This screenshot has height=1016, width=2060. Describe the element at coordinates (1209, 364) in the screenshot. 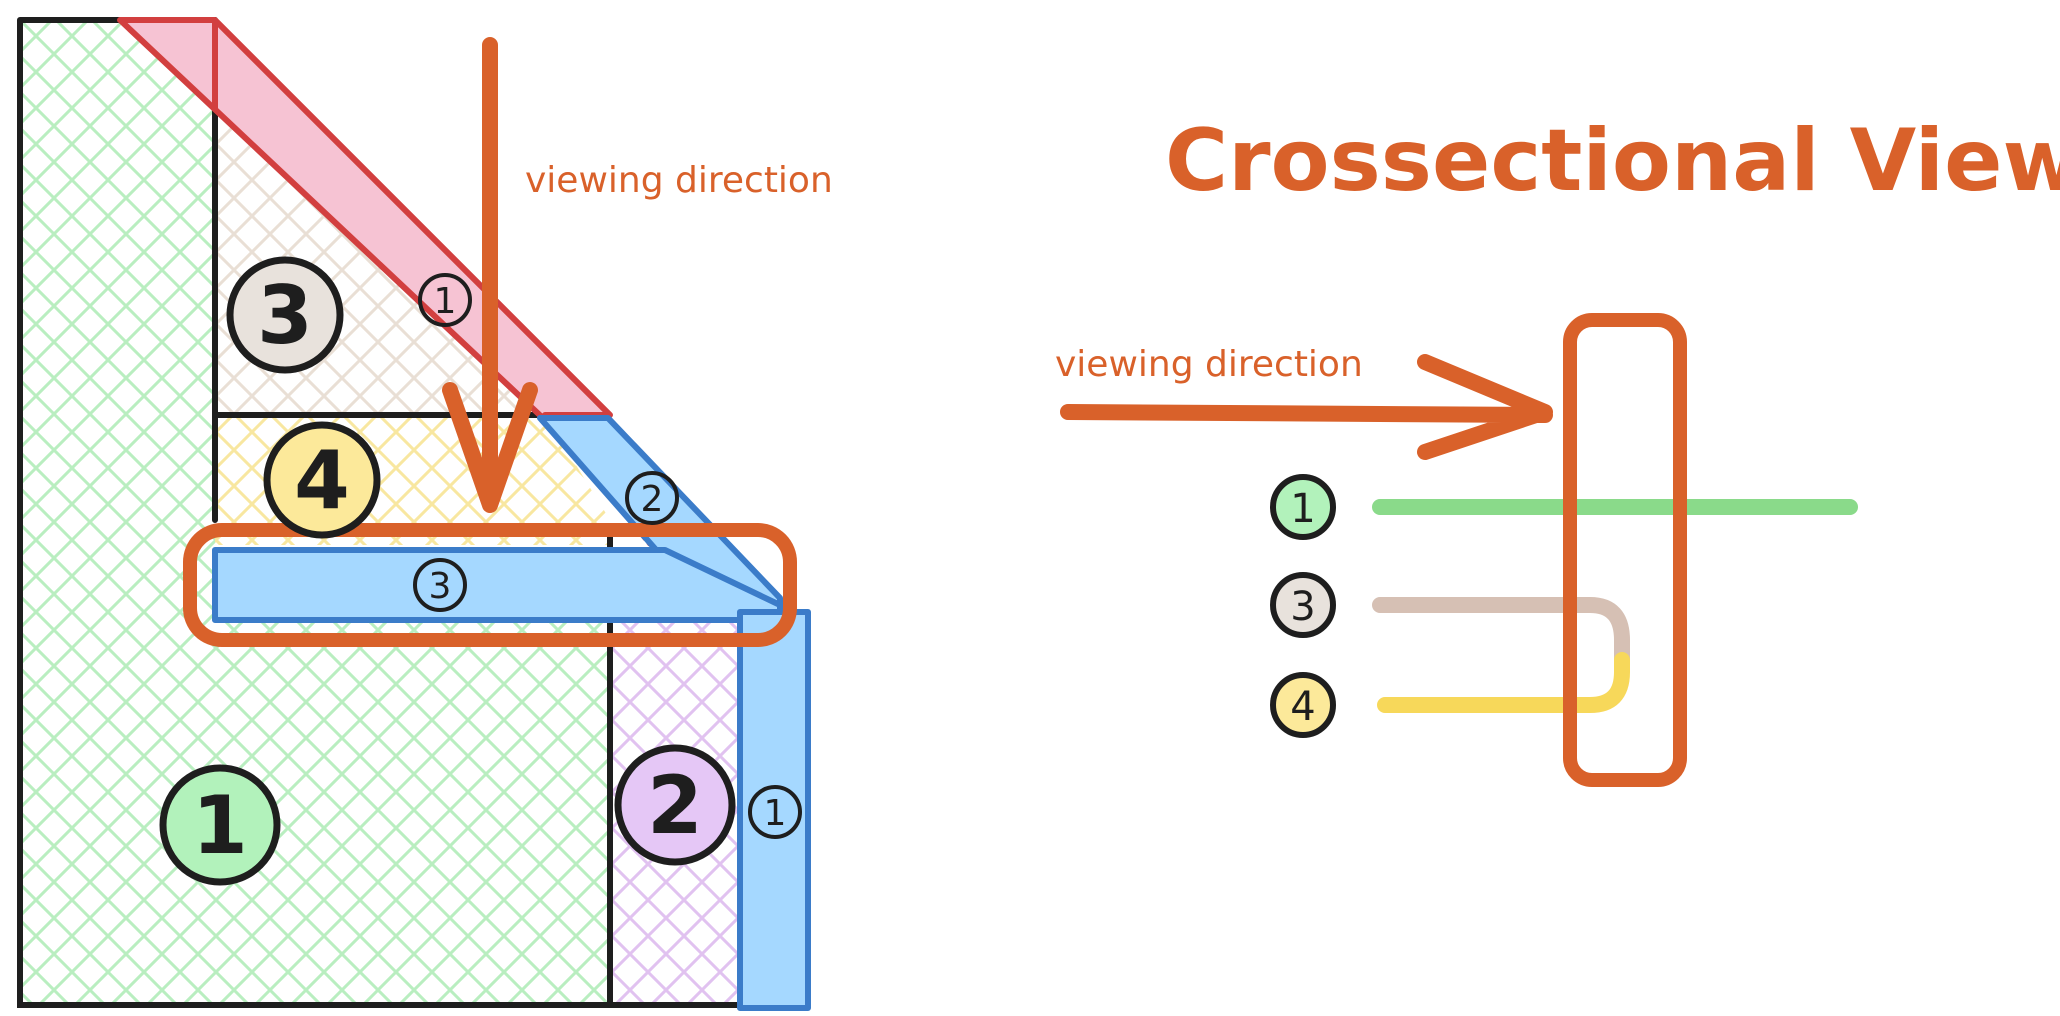

I see `viewing-direction-label-right: viewing direction` at that location.